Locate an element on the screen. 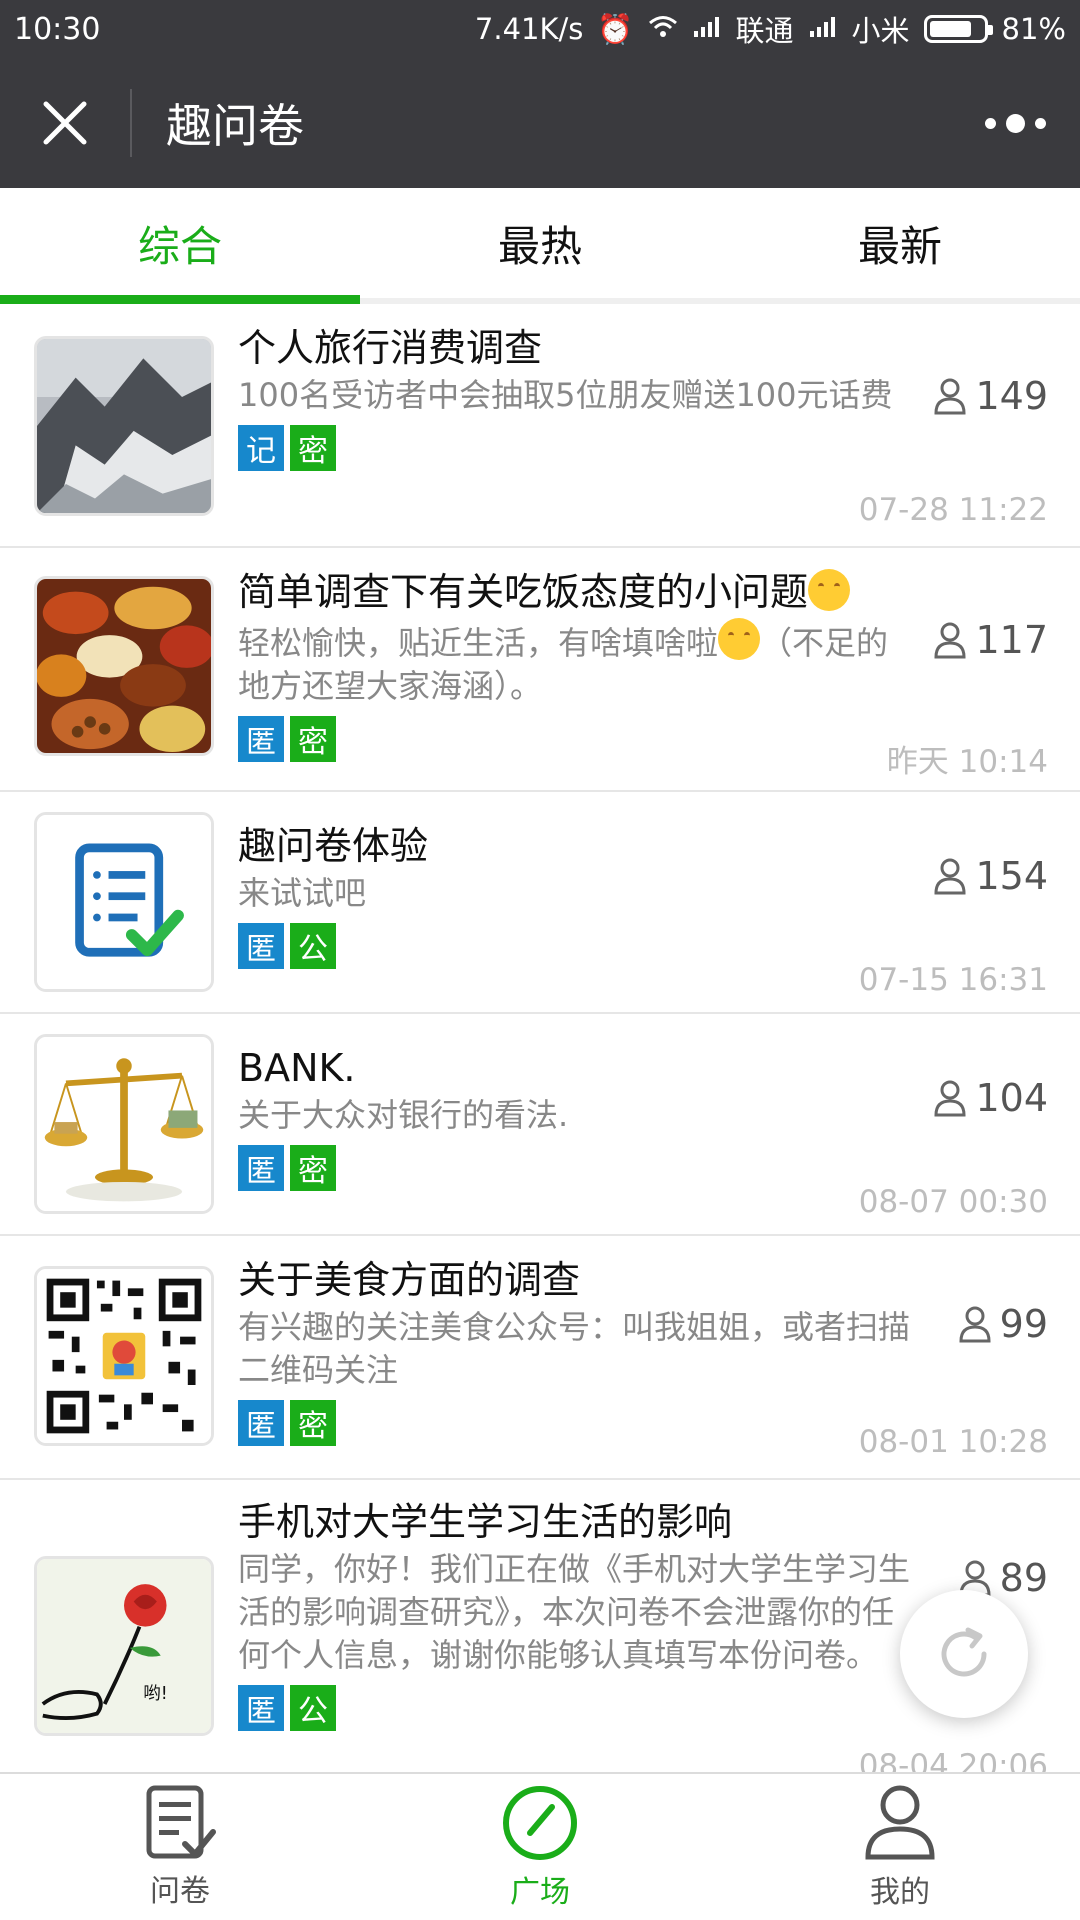 The image size is (1080, 1920). survey-date: 08-01 10:28 is located at coordinates (953, 1442).